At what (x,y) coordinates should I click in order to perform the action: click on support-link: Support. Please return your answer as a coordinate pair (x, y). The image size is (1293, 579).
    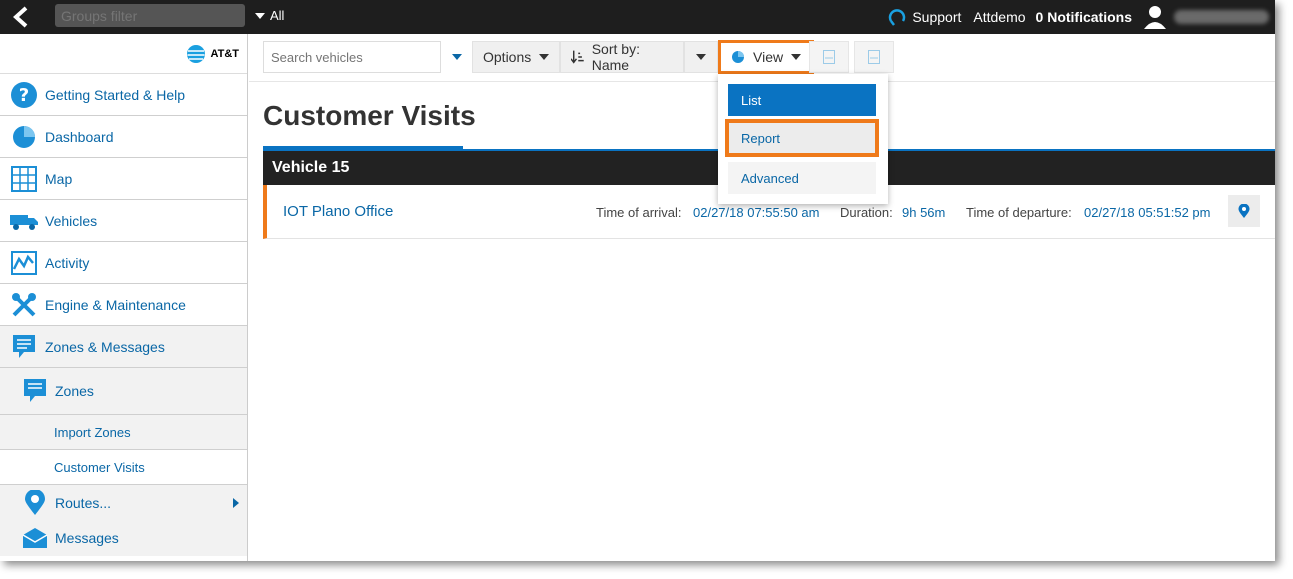
    Looking at the image, I should click on (924, 17).